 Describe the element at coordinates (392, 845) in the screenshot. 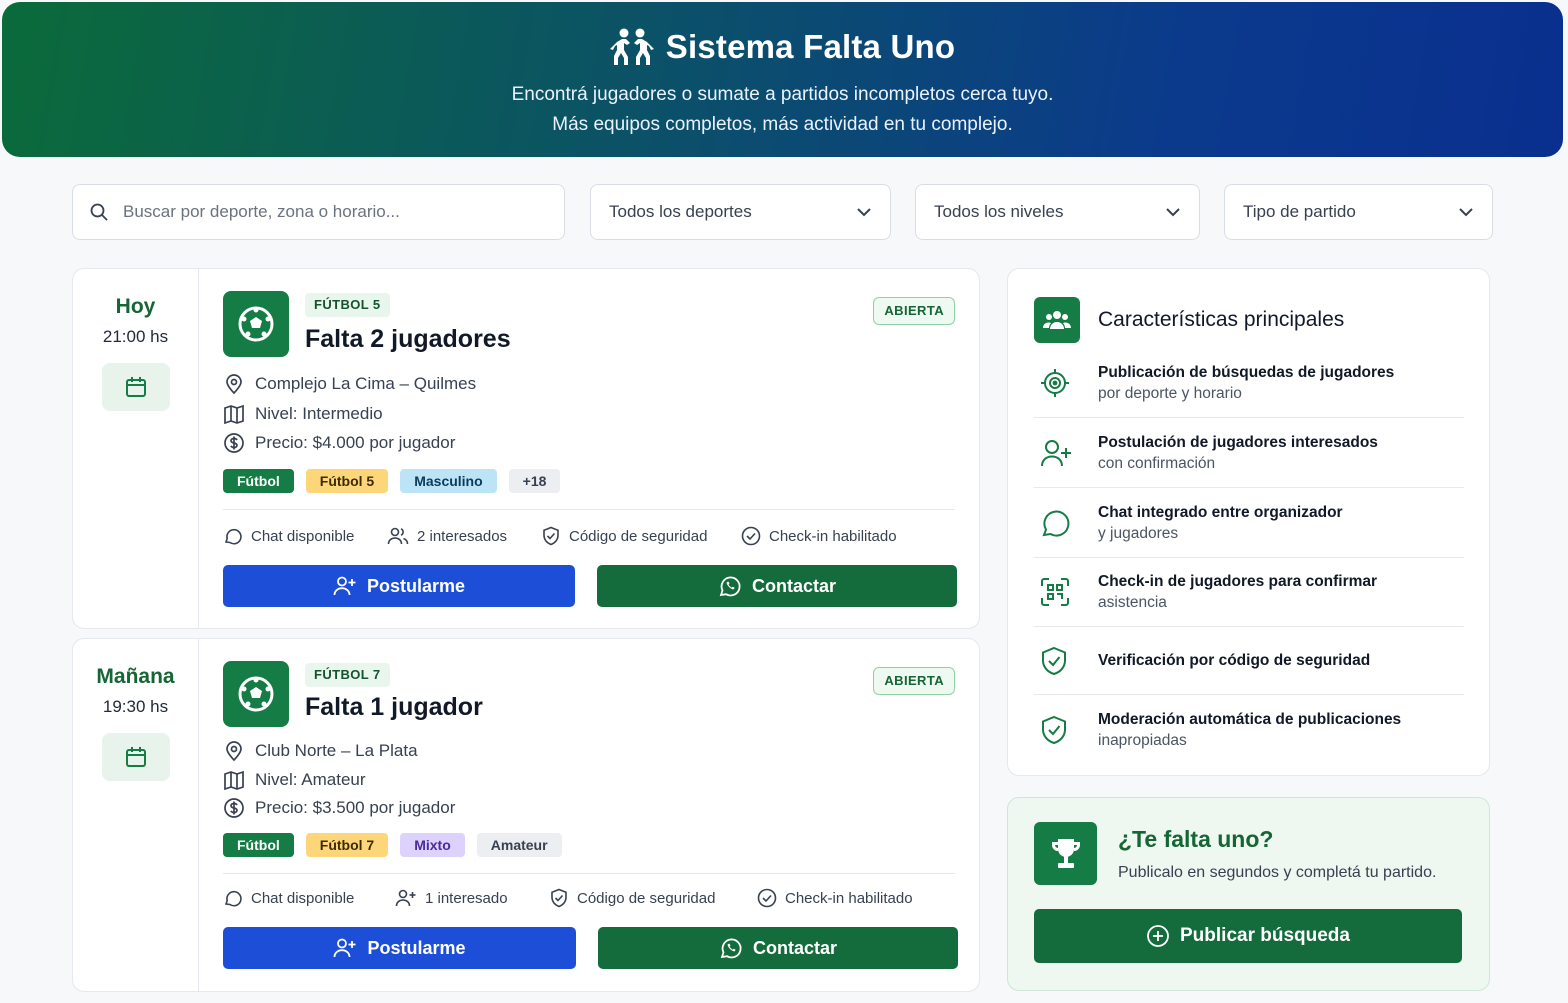

I see `match-tags: Fútbol Fútbol 7 Mixto Amateur` at that location.